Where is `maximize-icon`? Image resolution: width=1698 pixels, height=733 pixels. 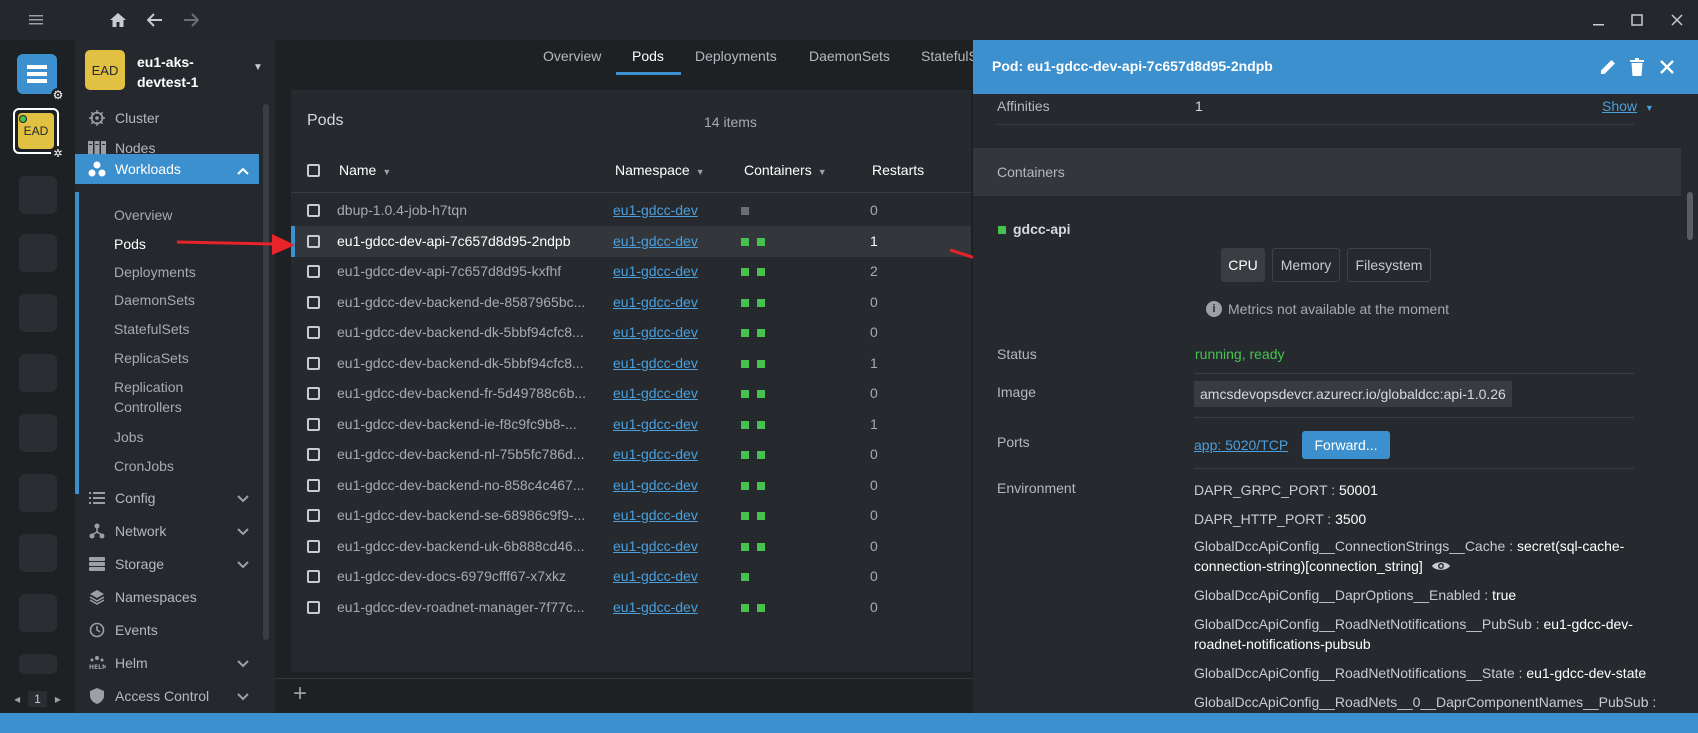 maximize-icon is located at coordinates (1637, 20).